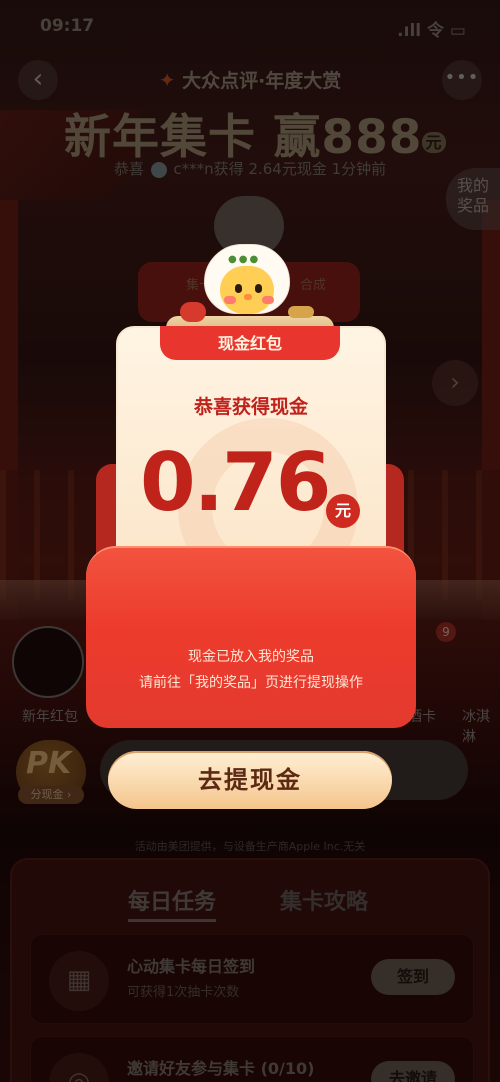  I want to click on withdraw-cash-button: 去提现金, so click(250, 780).